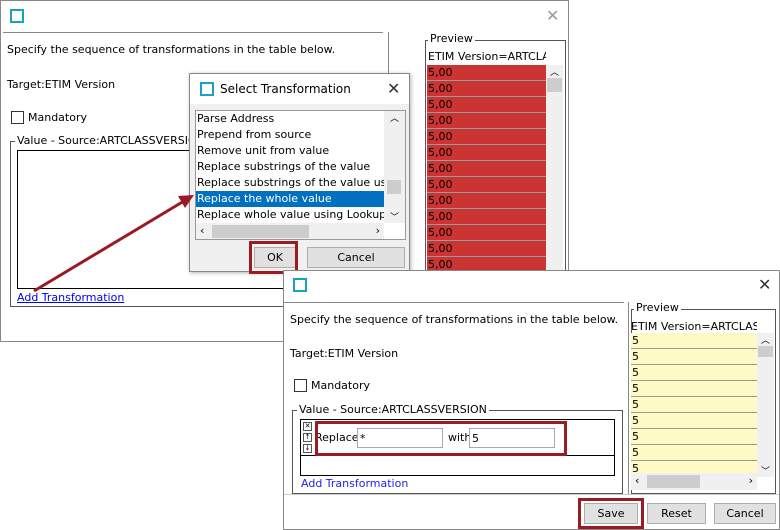 The width and height of the screenshot is (780, 530). I want to click on cancel-button: Cancel, so click(745, 513).